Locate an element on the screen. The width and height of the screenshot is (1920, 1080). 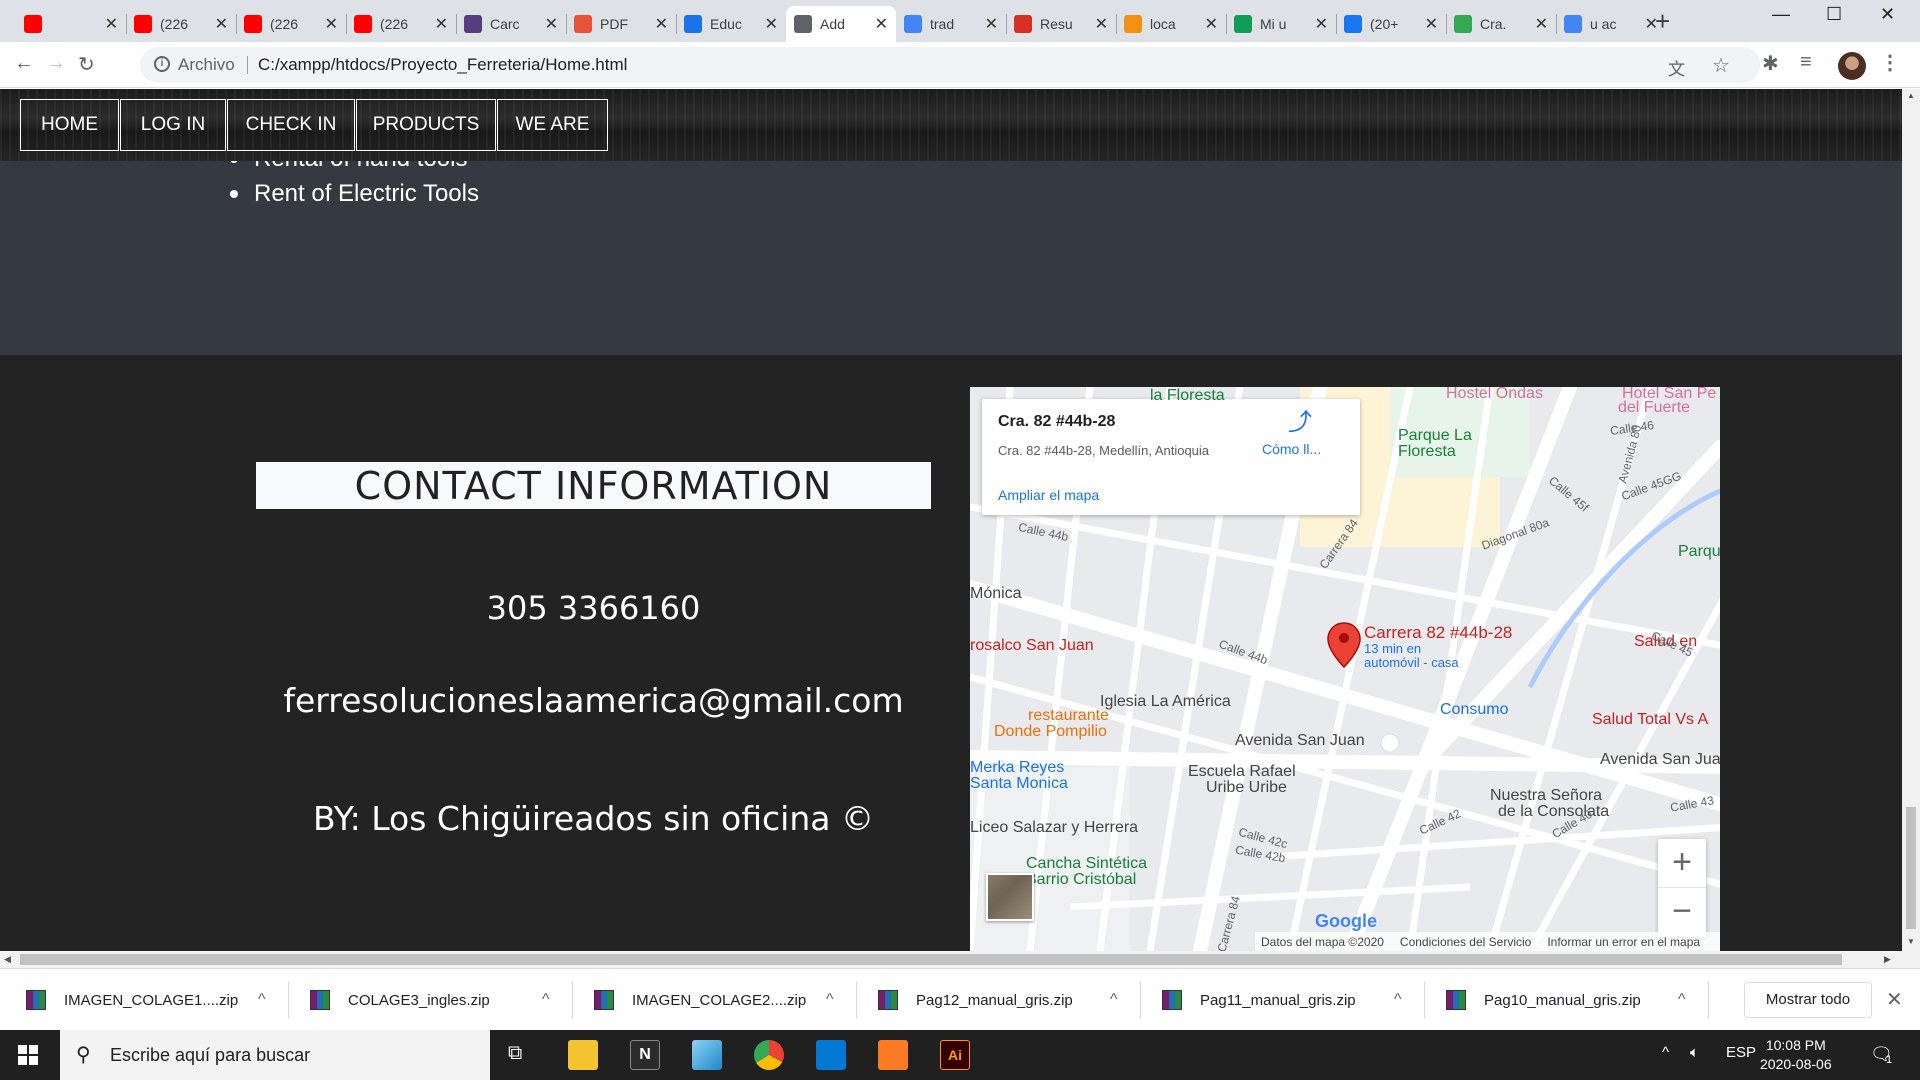
browser-tab: Resu ✕ is located at coordinates (1061, 24).